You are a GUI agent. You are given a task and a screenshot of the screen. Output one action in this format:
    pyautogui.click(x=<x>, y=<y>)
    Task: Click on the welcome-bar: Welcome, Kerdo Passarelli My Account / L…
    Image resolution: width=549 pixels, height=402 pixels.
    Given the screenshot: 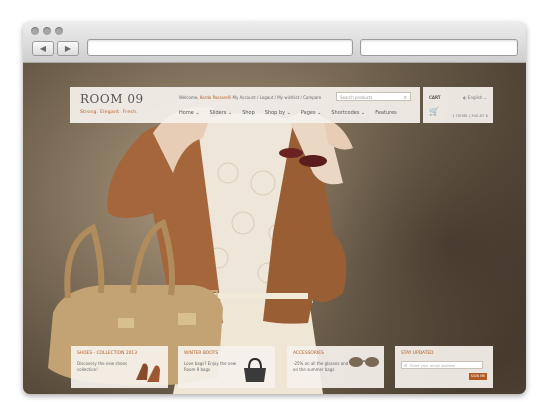 What is the action you would take?
    pyautogui.click(x=250, y=97)
    